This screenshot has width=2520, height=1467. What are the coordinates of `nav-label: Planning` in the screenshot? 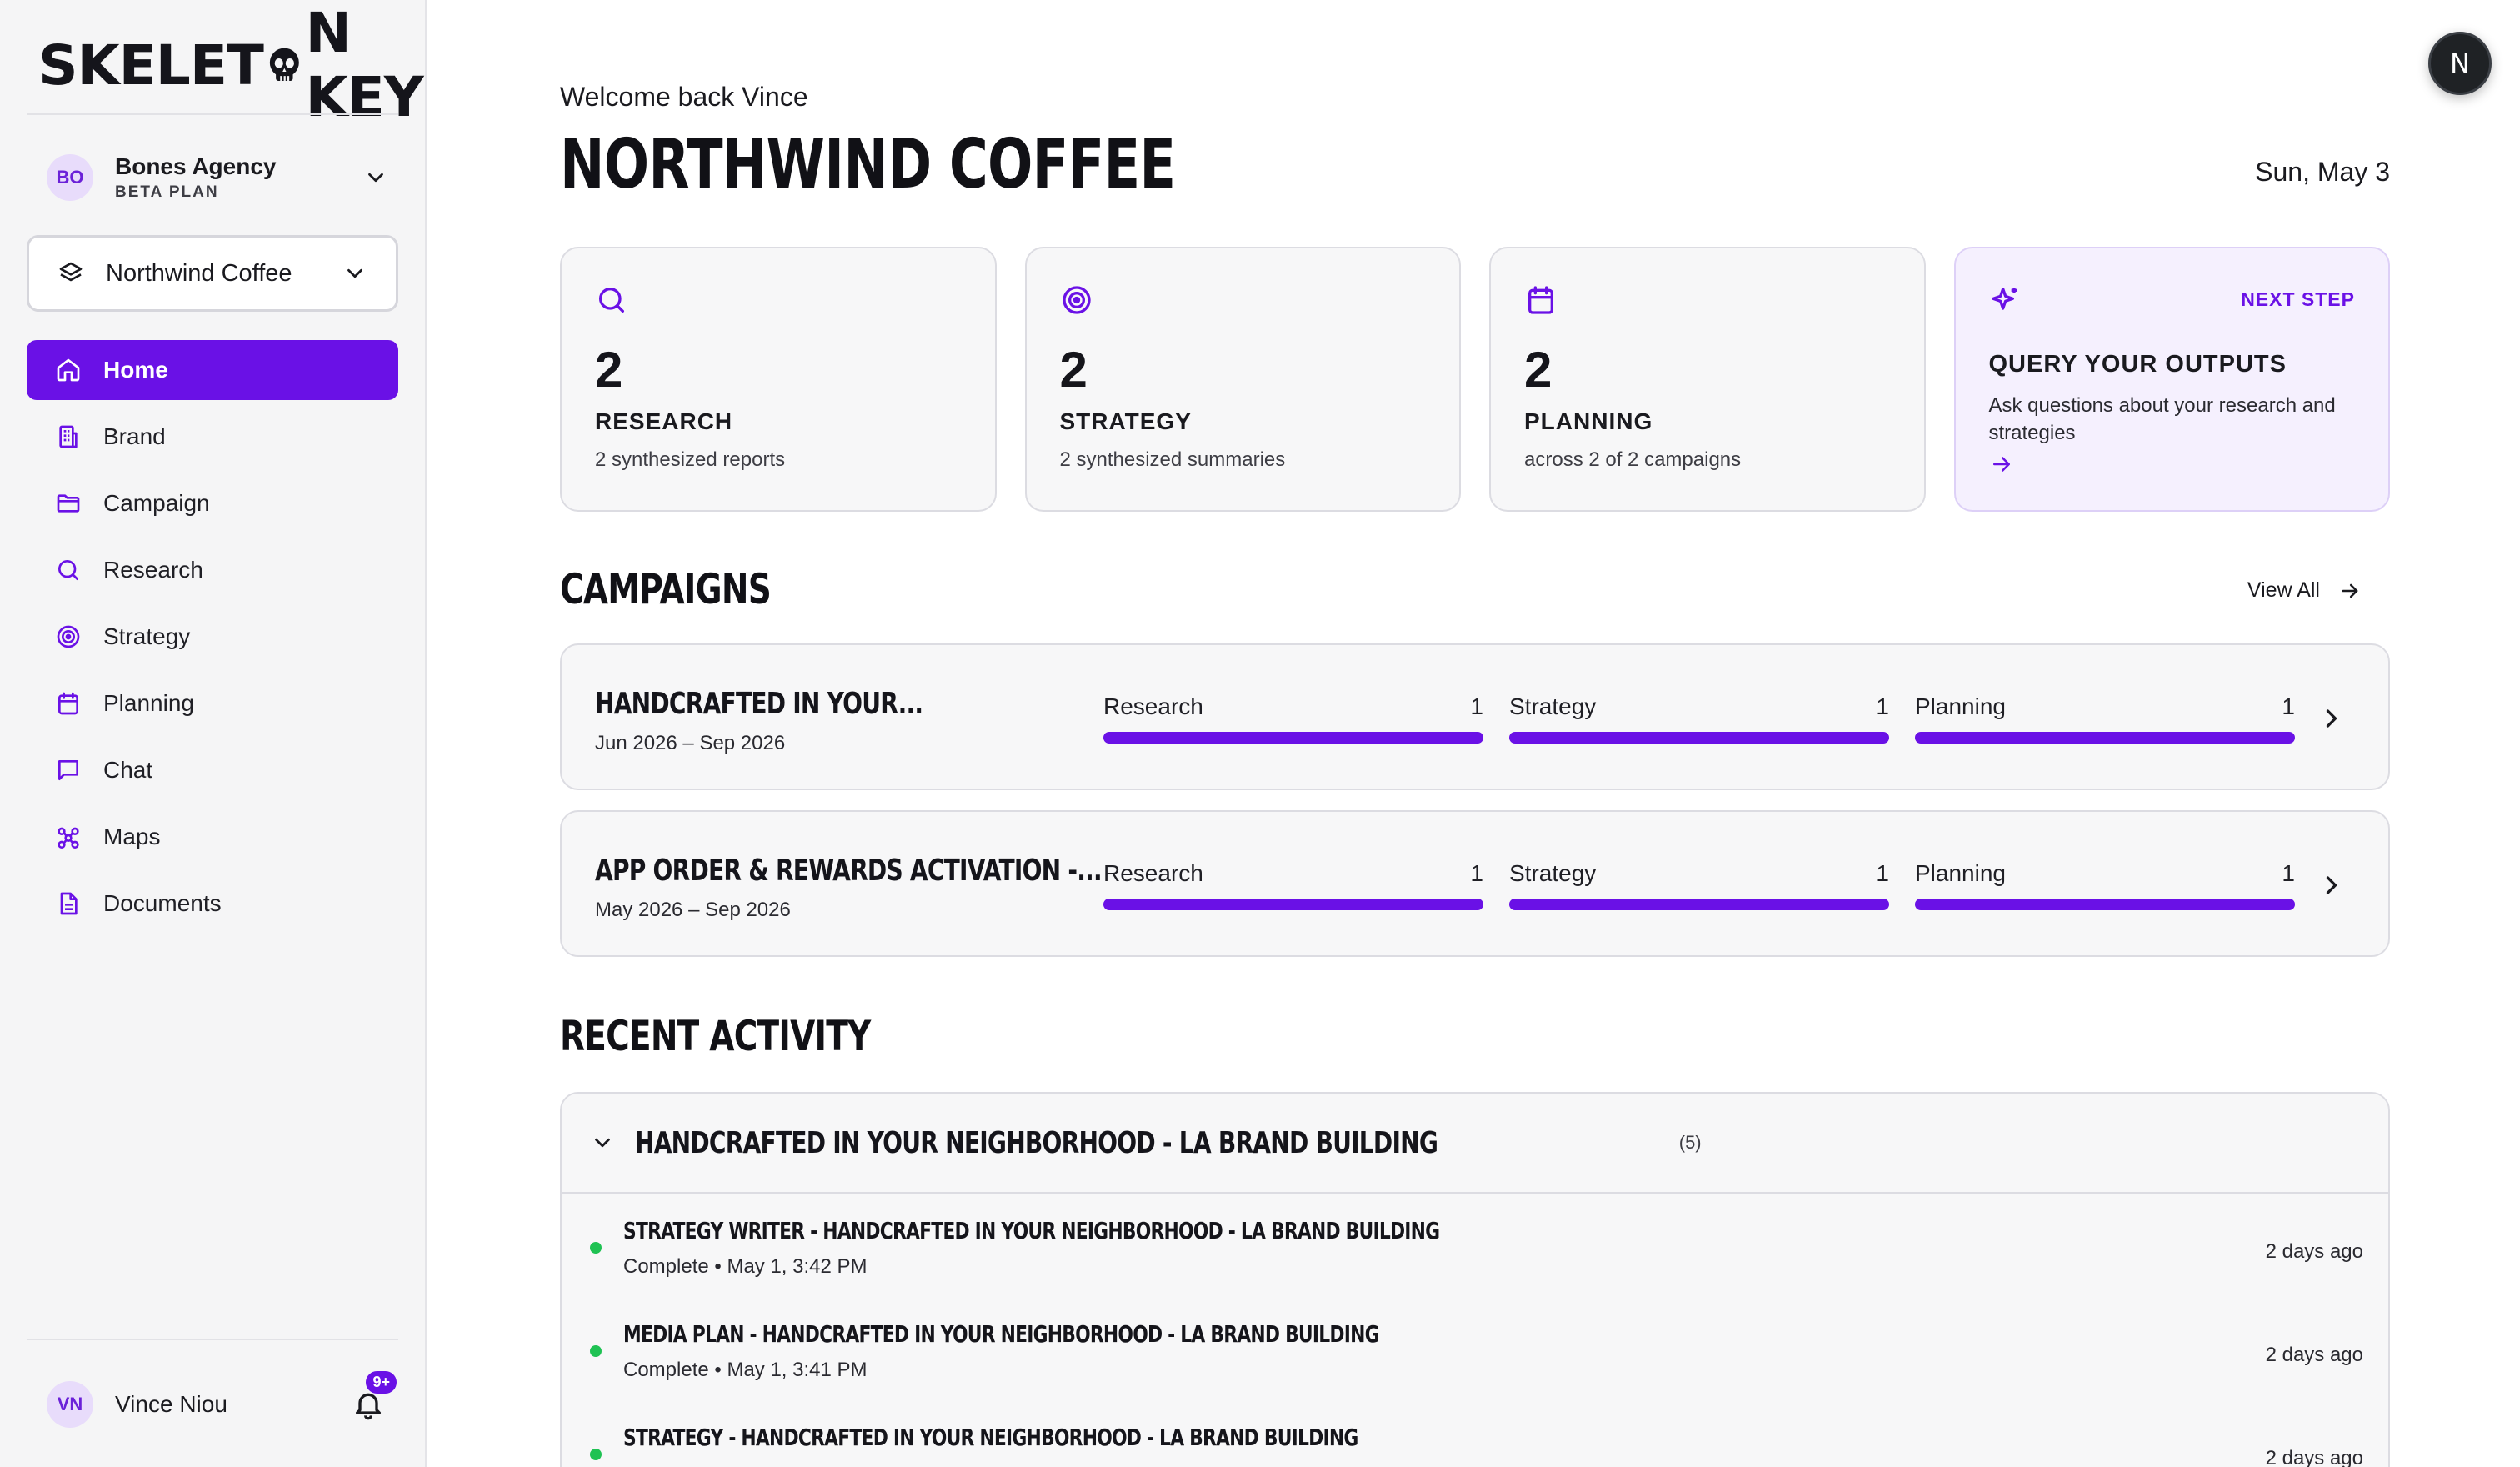 It's located at (148, 703).